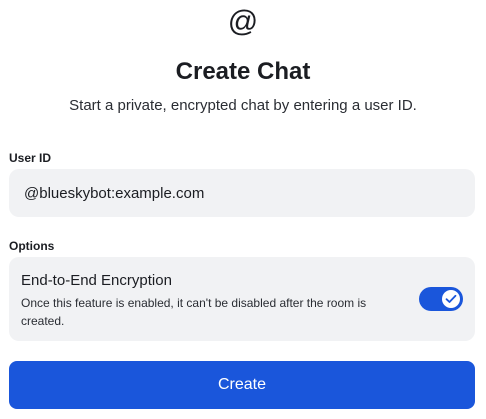  What do you see at coordinates (242, 385) in the screenshot?
I see `create-button: Create` at bounding box center [242, 385].